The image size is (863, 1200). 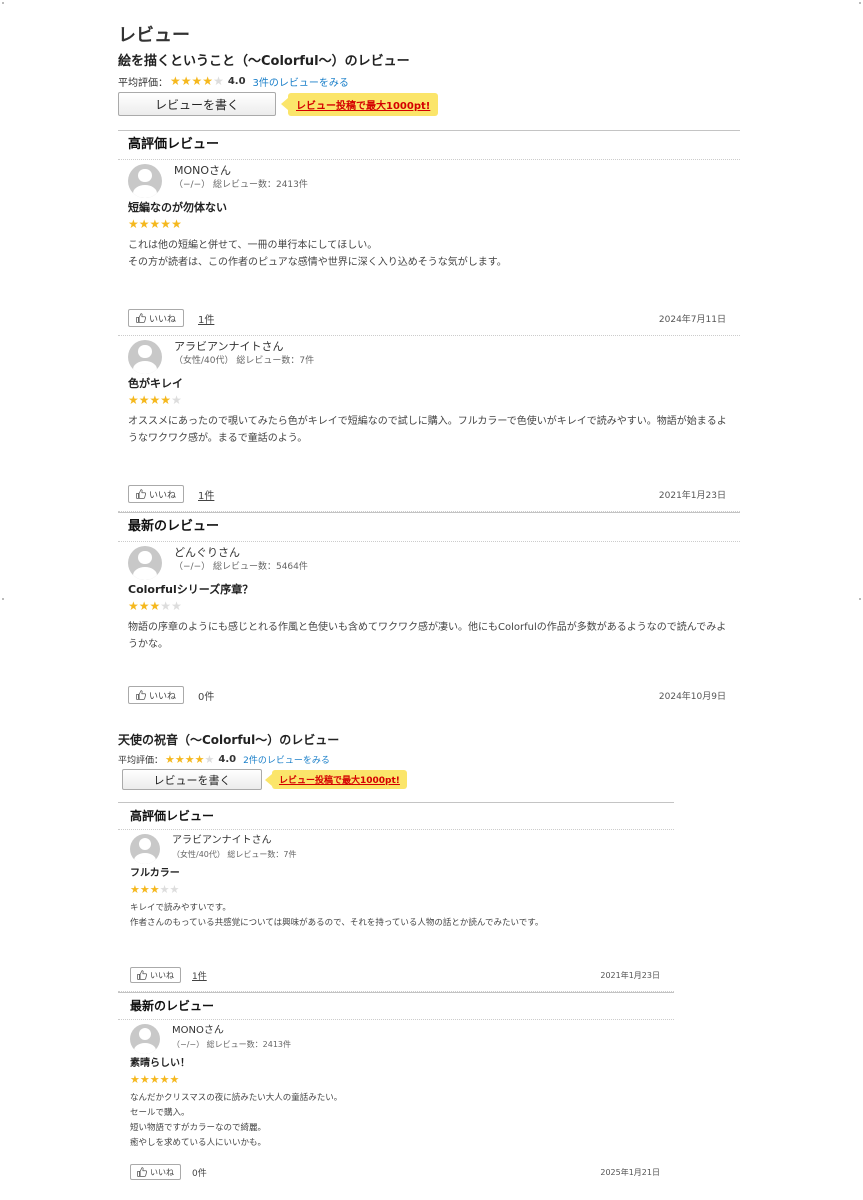 I want to click on review-footer: いいね 0件 2024年10月9日, so click(x=427, y=695).